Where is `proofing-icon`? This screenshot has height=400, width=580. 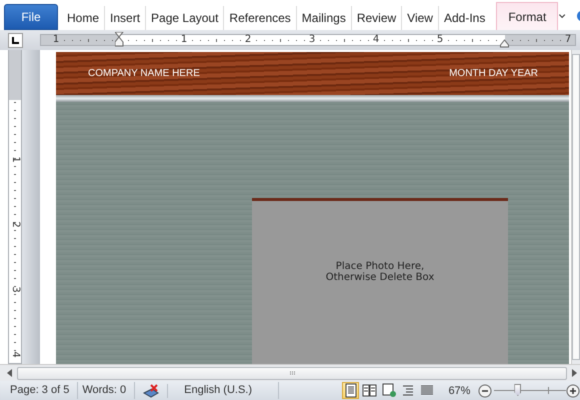 proofing-icon is located at coordinates (151, 391).